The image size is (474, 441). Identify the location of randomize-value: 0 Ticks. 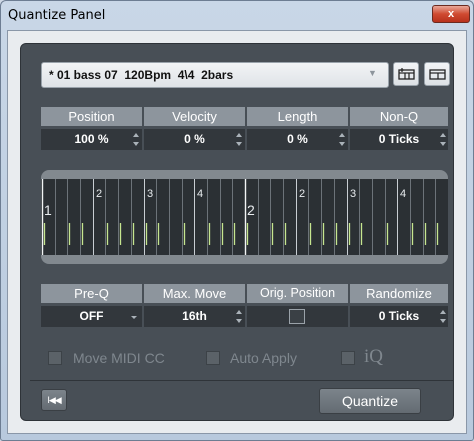
(399, 316).